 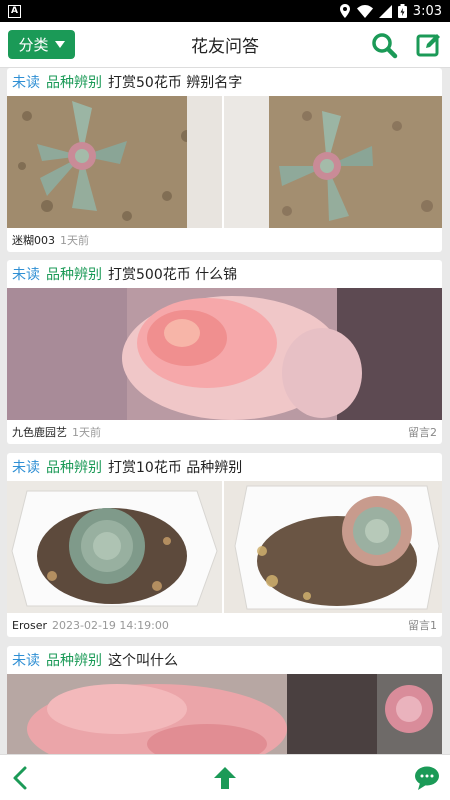 What do you see at coordinates (39, 432) in the screenshot?
I see `author-name: 九色鹿园艺` at bounding box center [39, 432].